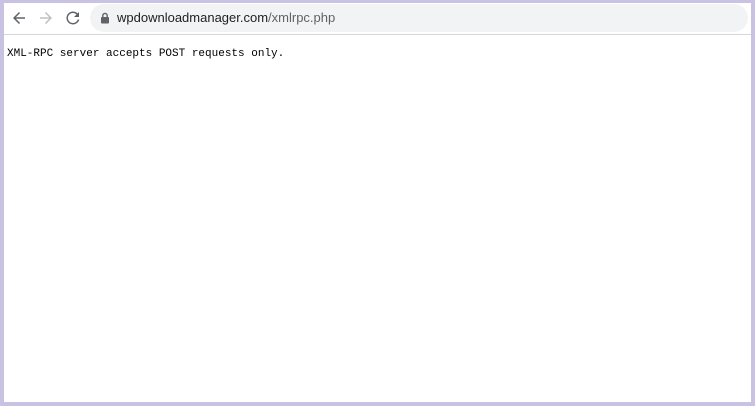 This screenshot has height=406, width=755. I want to click on reload-icon, so click(73, 18).